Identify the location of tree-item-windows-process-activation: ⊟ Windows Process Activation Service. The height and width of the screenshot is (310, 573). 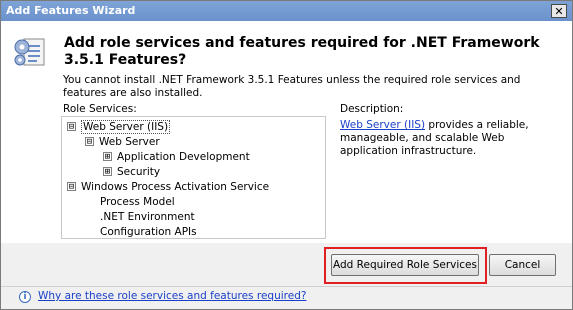
(168, 187).